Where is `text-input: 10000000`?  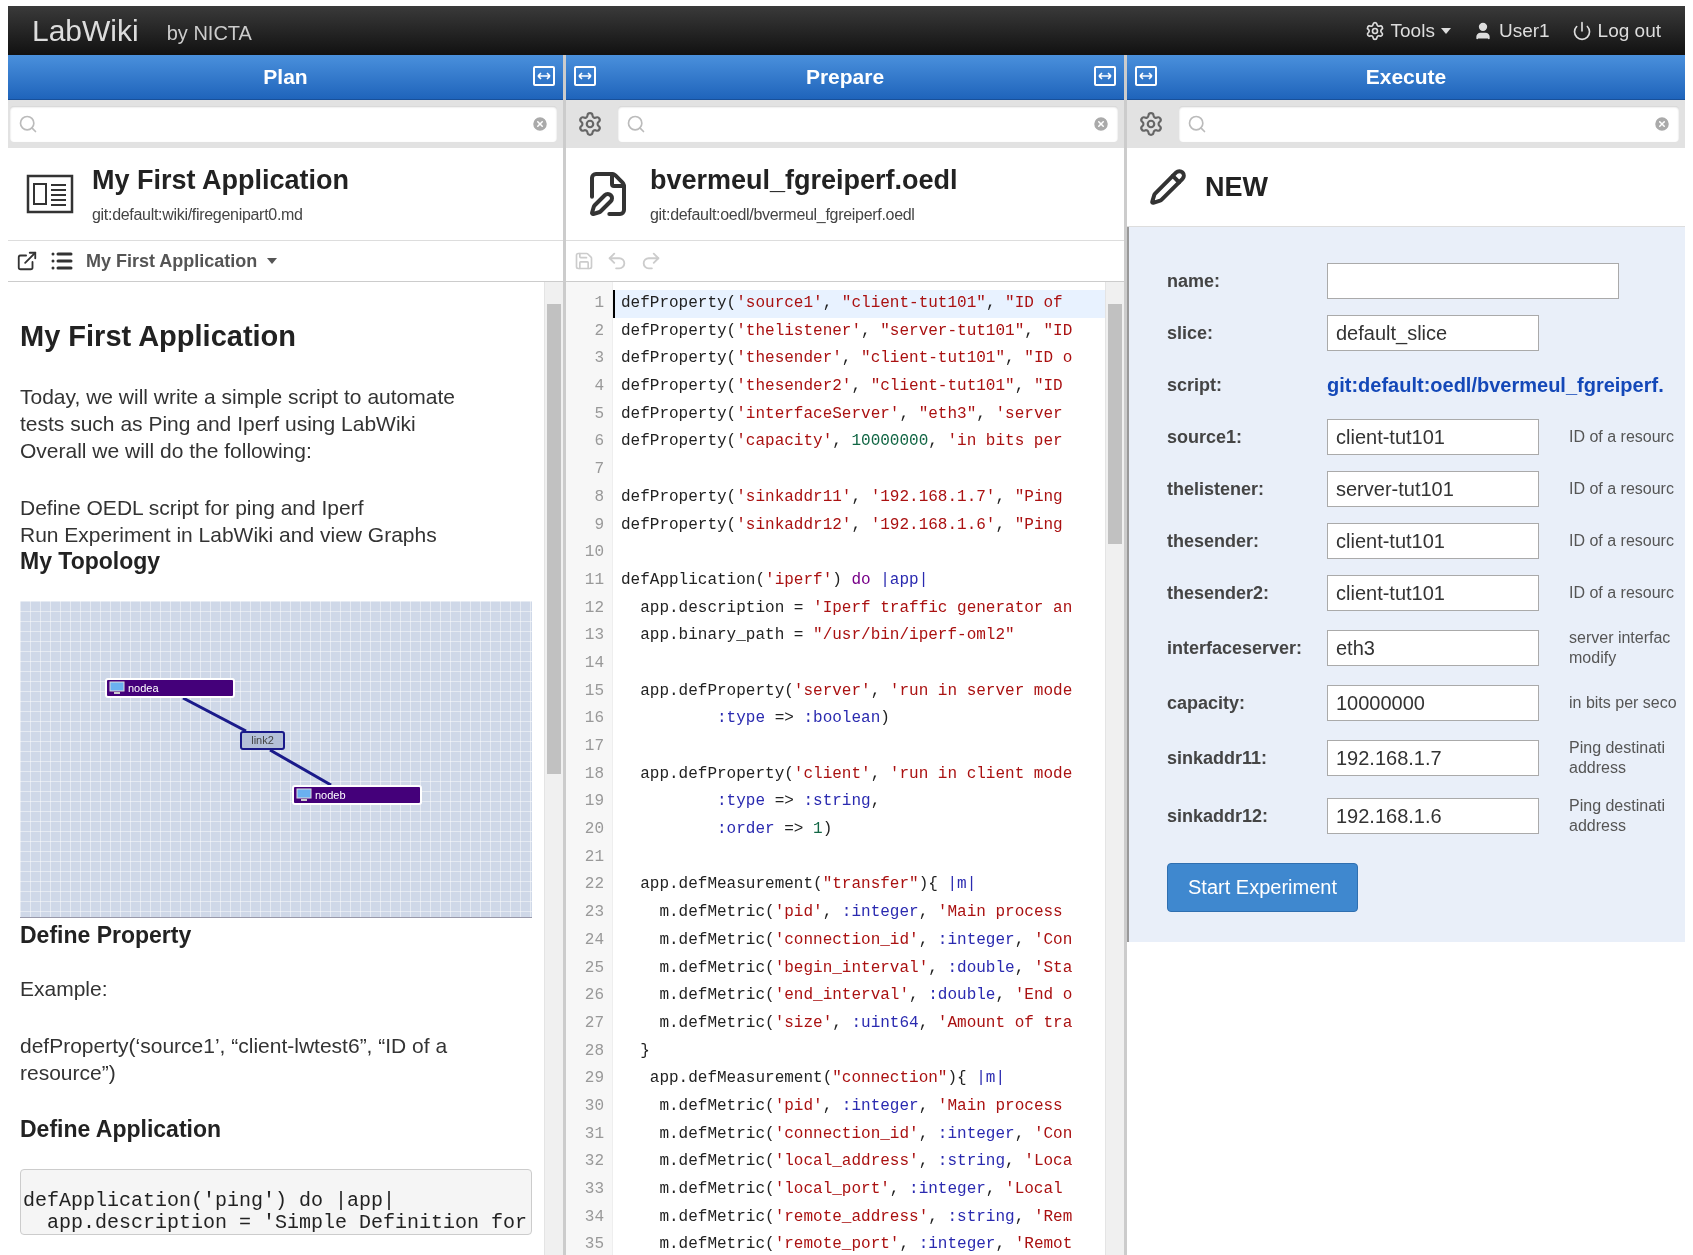 text-input: 10000000 is located at coordinates (1433, 703).